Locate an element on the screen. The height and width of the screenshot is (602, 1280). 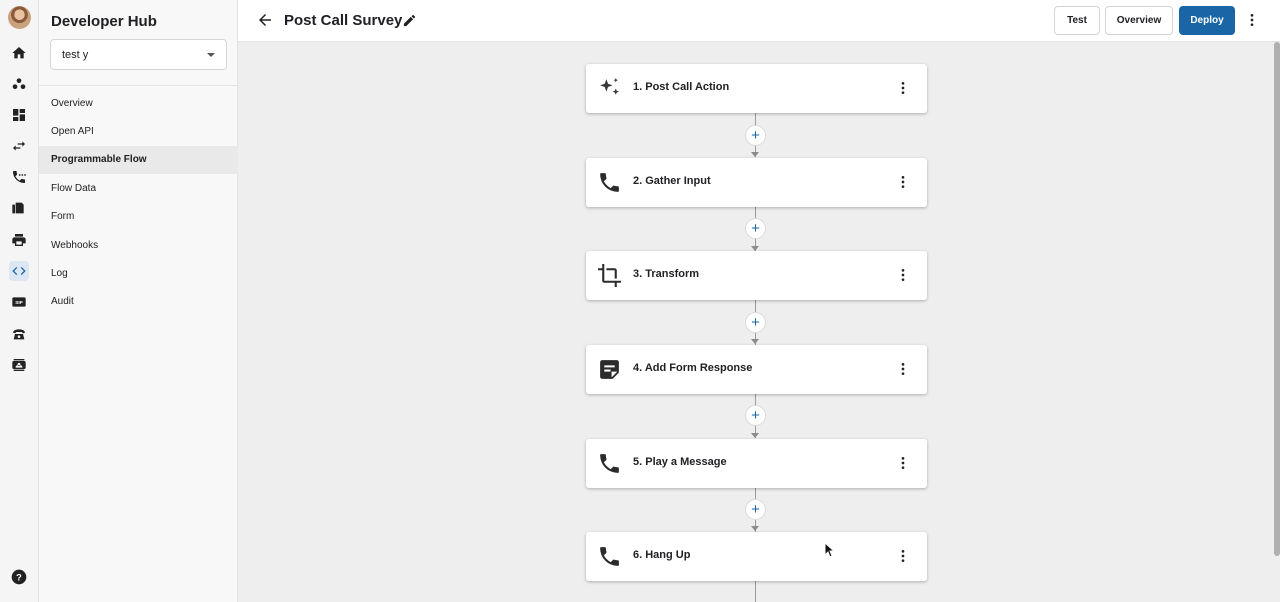
sidebar-item-webhooks: Webhooks is located at coordinates (138, 245).